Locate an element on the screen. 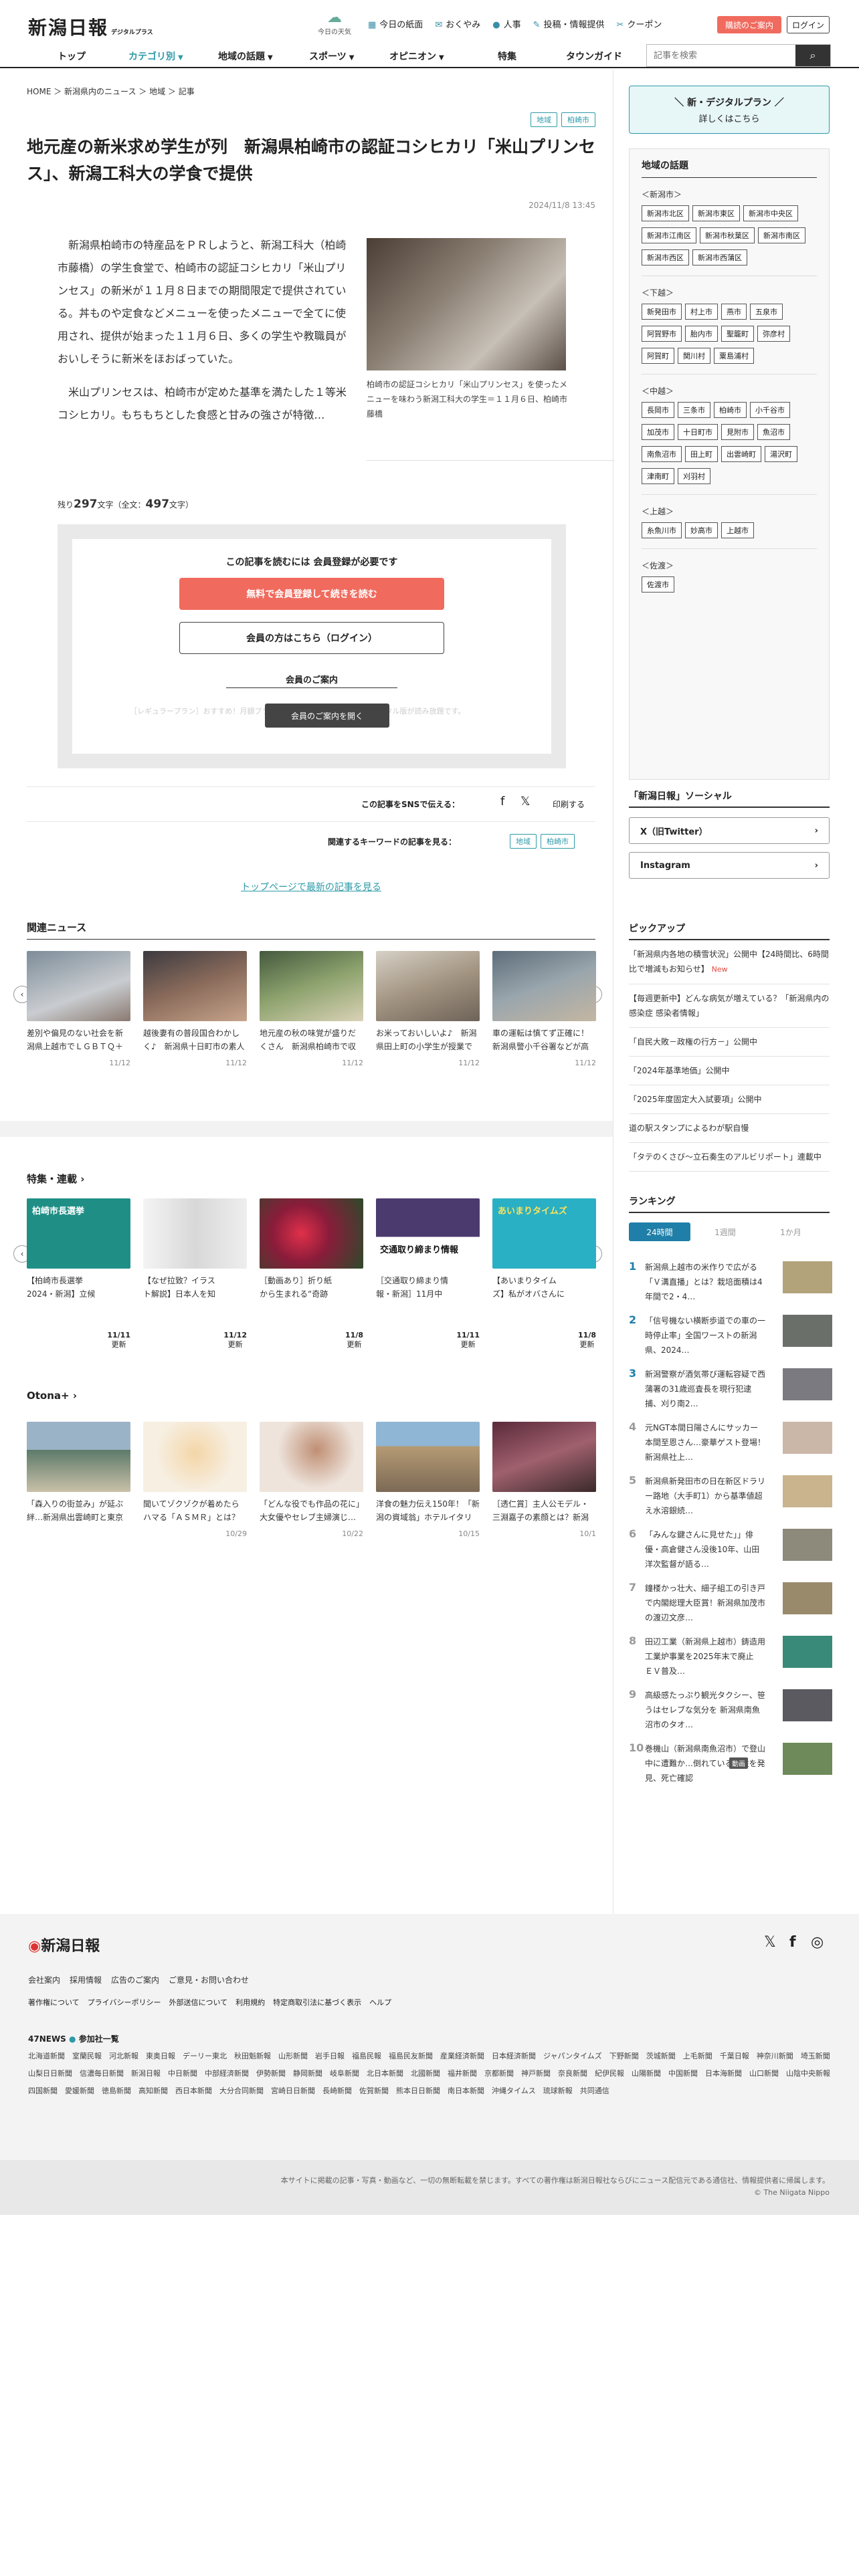 The width and height of the screenshot is (859, 2576). region-chip: 新潟市秋葉区 is located at coordinates (728, 235).